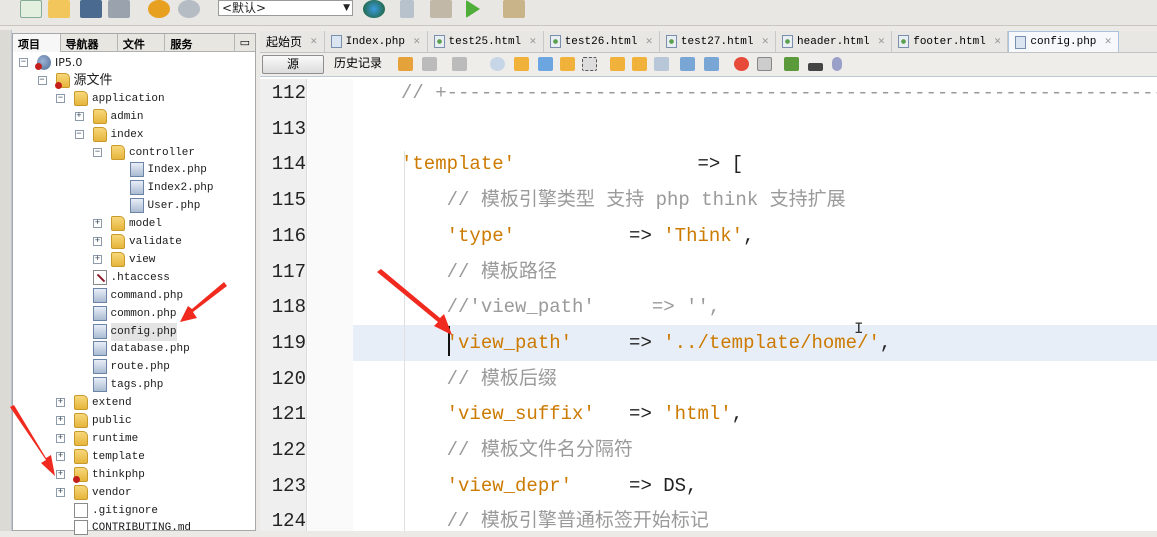 The height and width of the screenshot is (537, 1157). What do you see at coordinates (133, 224) in the screenshot?
I see `tree-item: + model` at bounding box center [133, 224].